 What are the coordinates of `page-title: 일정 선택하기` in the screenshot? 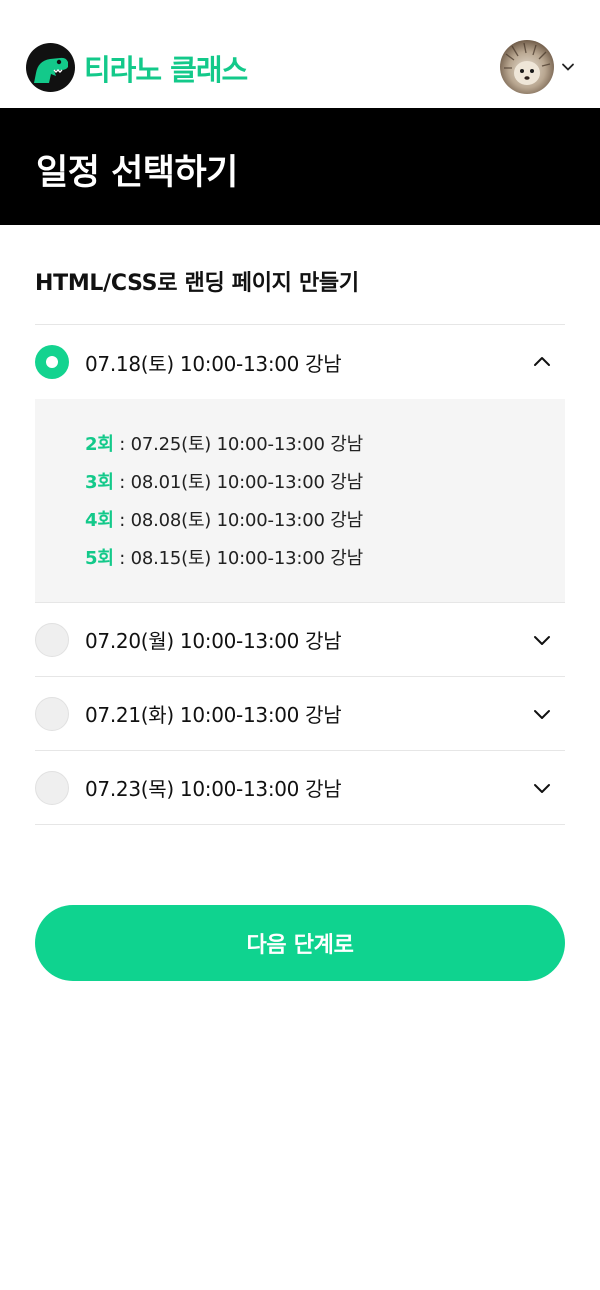 It's located at (137, 173).